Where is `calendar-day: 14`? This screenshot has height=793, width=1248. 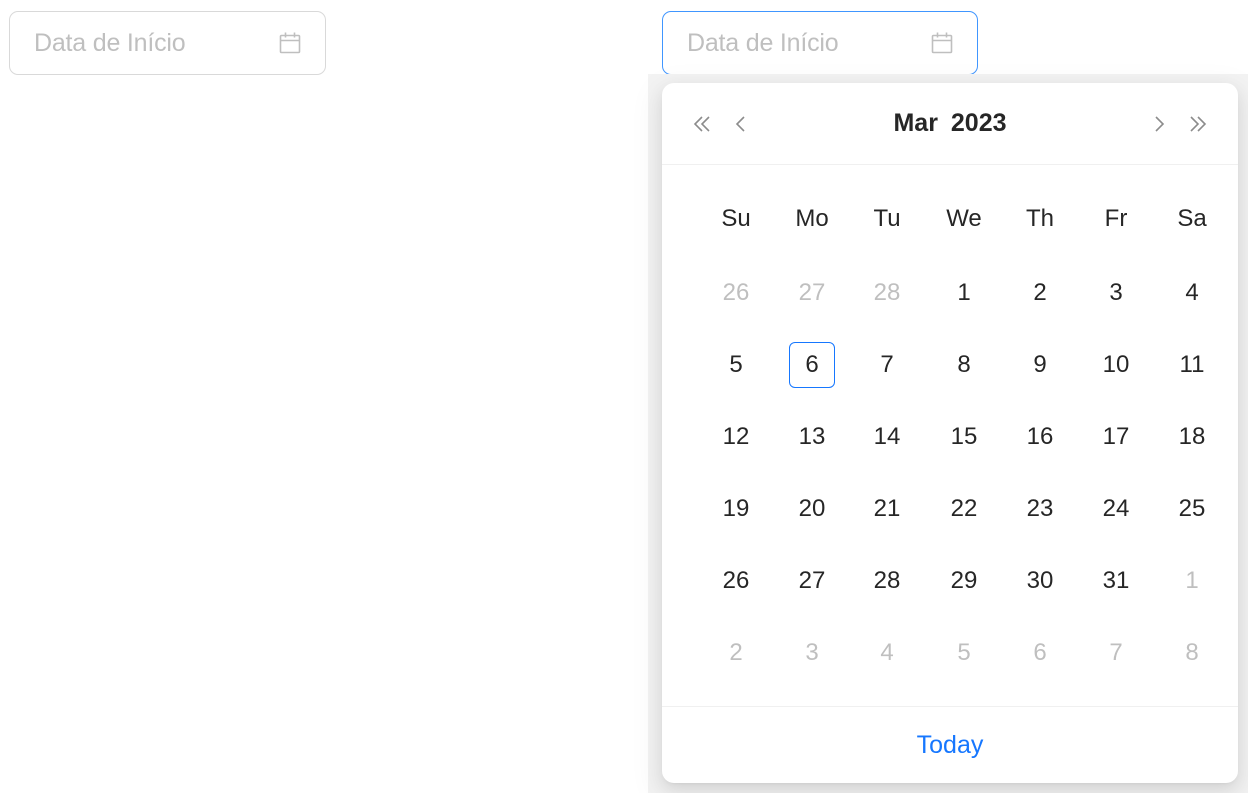
calendar-day: 14 is located at coordinates (887, 437).